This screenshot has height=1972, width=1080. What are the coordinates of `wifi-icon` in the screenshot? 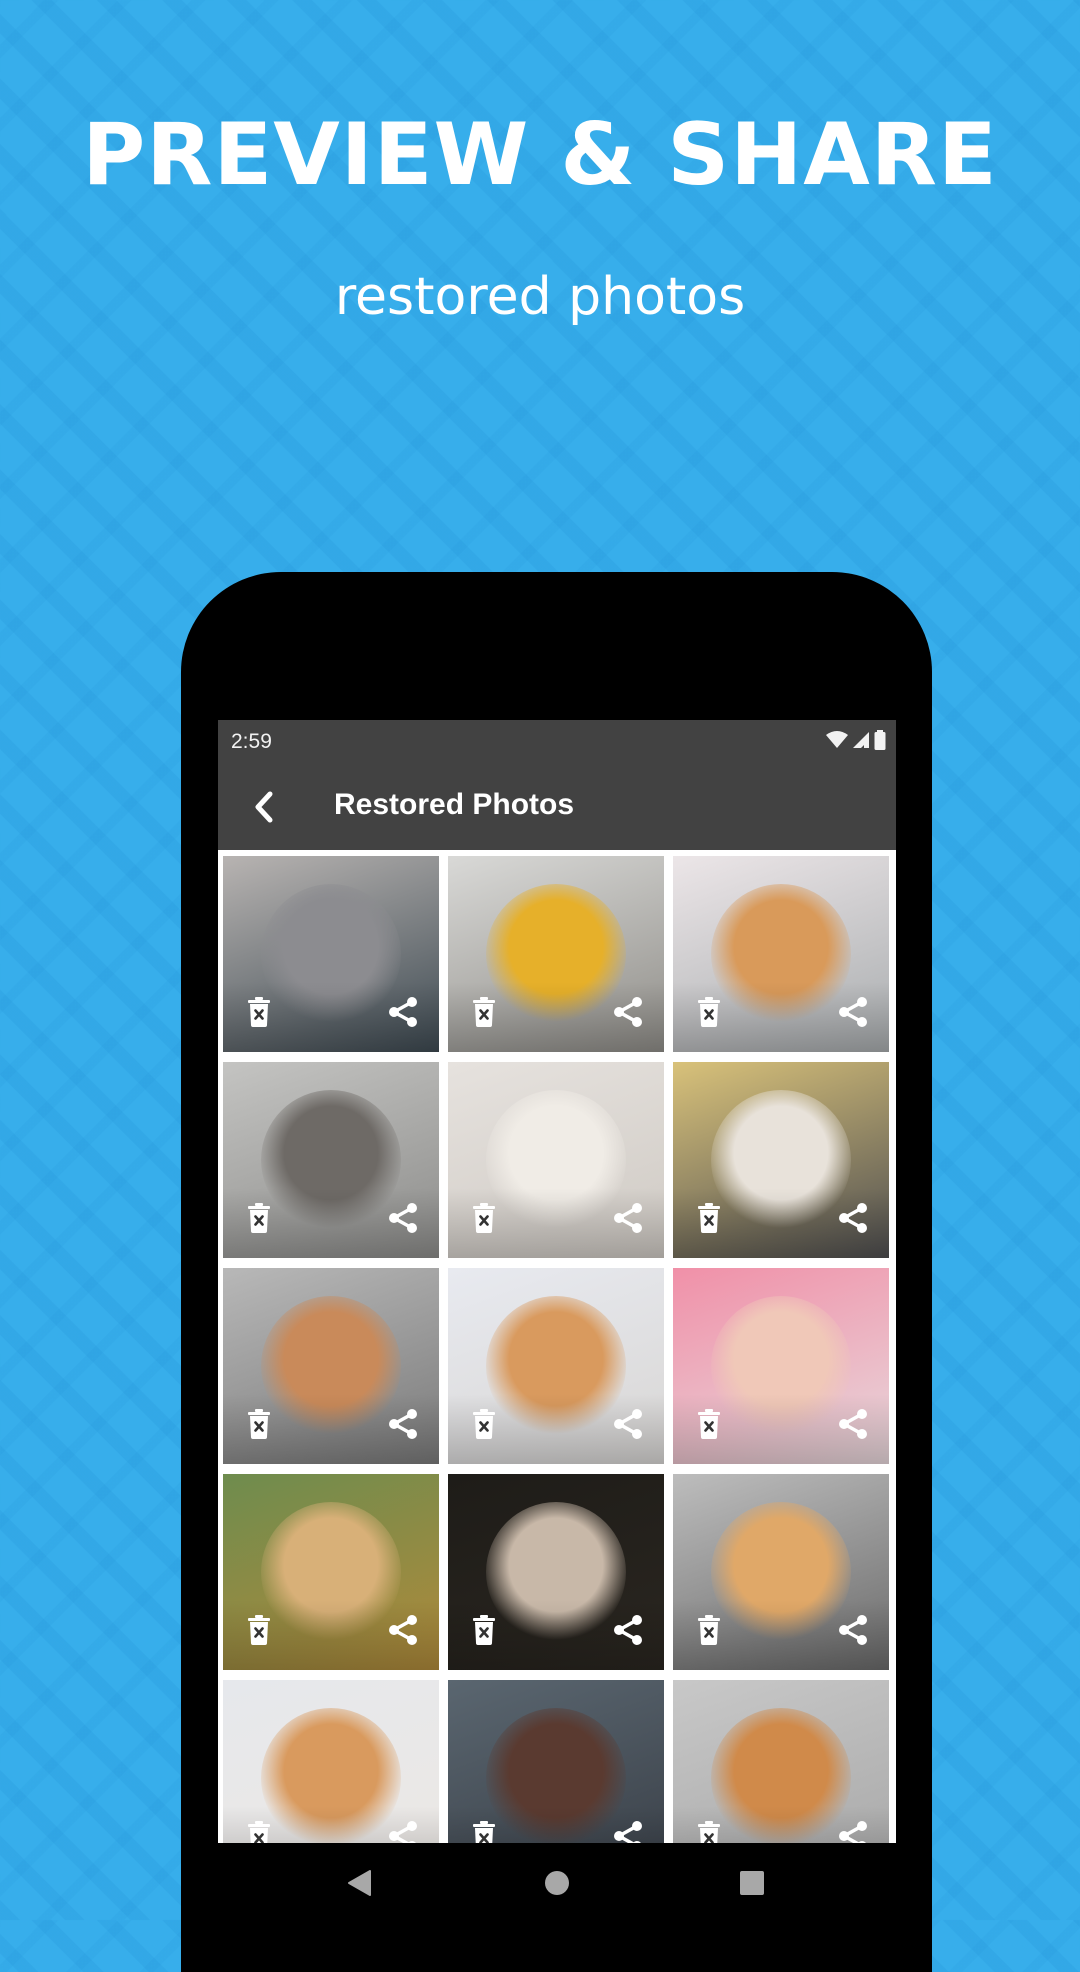 It's located at (837, 742).